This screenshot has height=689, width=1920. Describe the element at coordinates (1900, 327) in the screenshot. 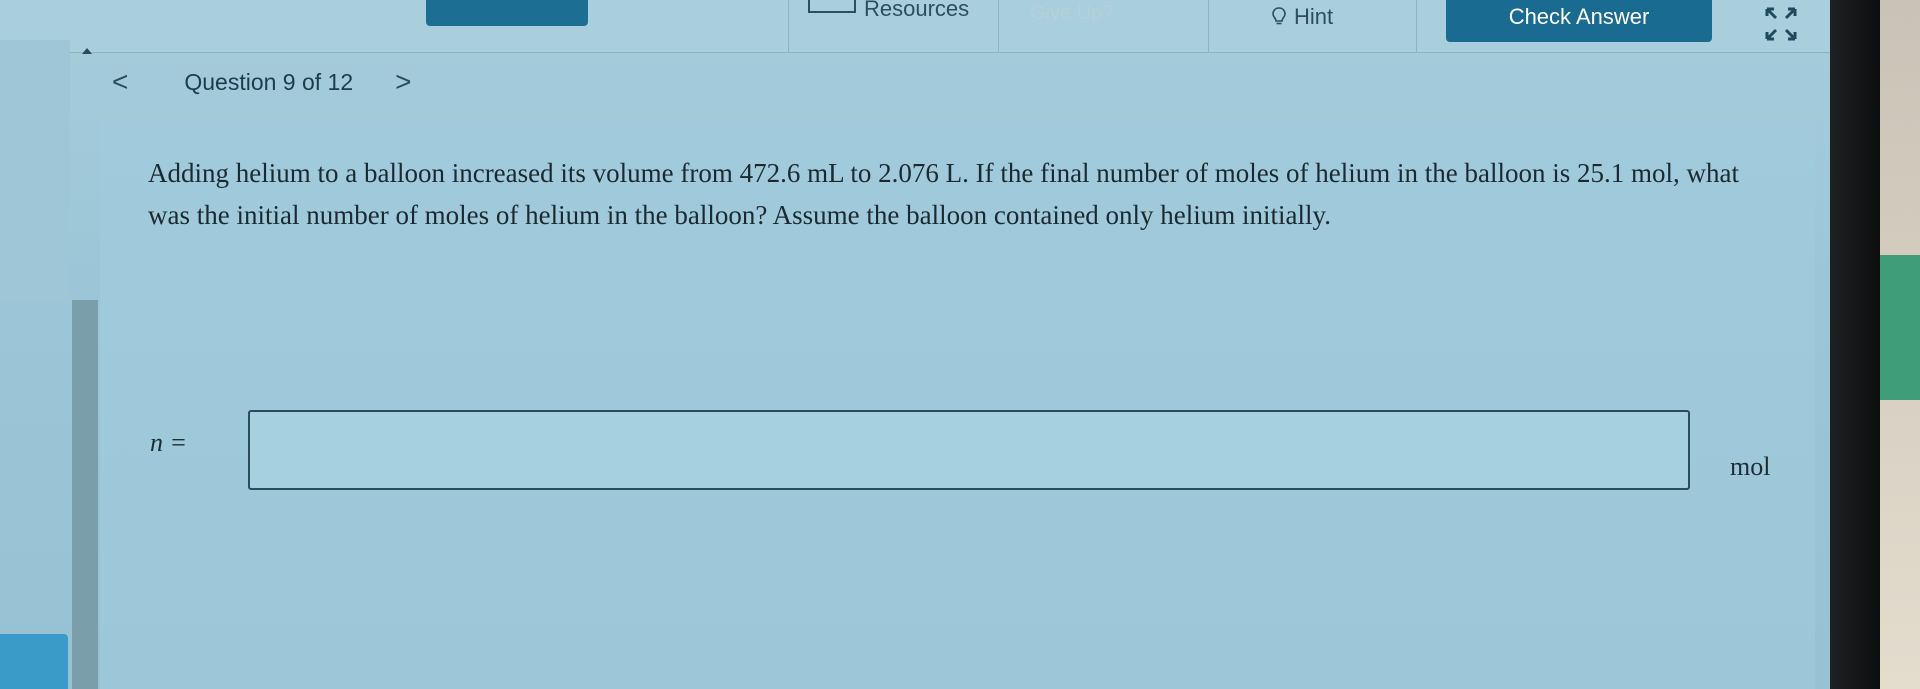

I see `background-object` at that location.